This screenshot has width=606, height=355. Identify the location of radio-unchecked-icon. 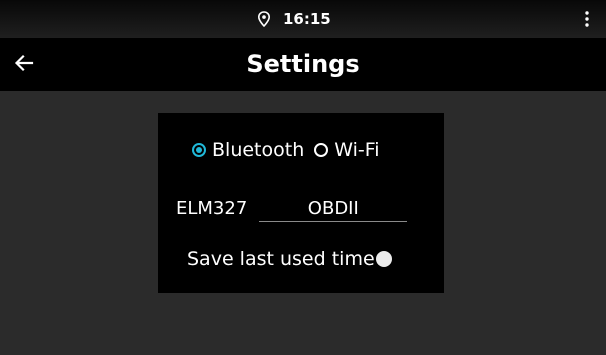
(321, 150).